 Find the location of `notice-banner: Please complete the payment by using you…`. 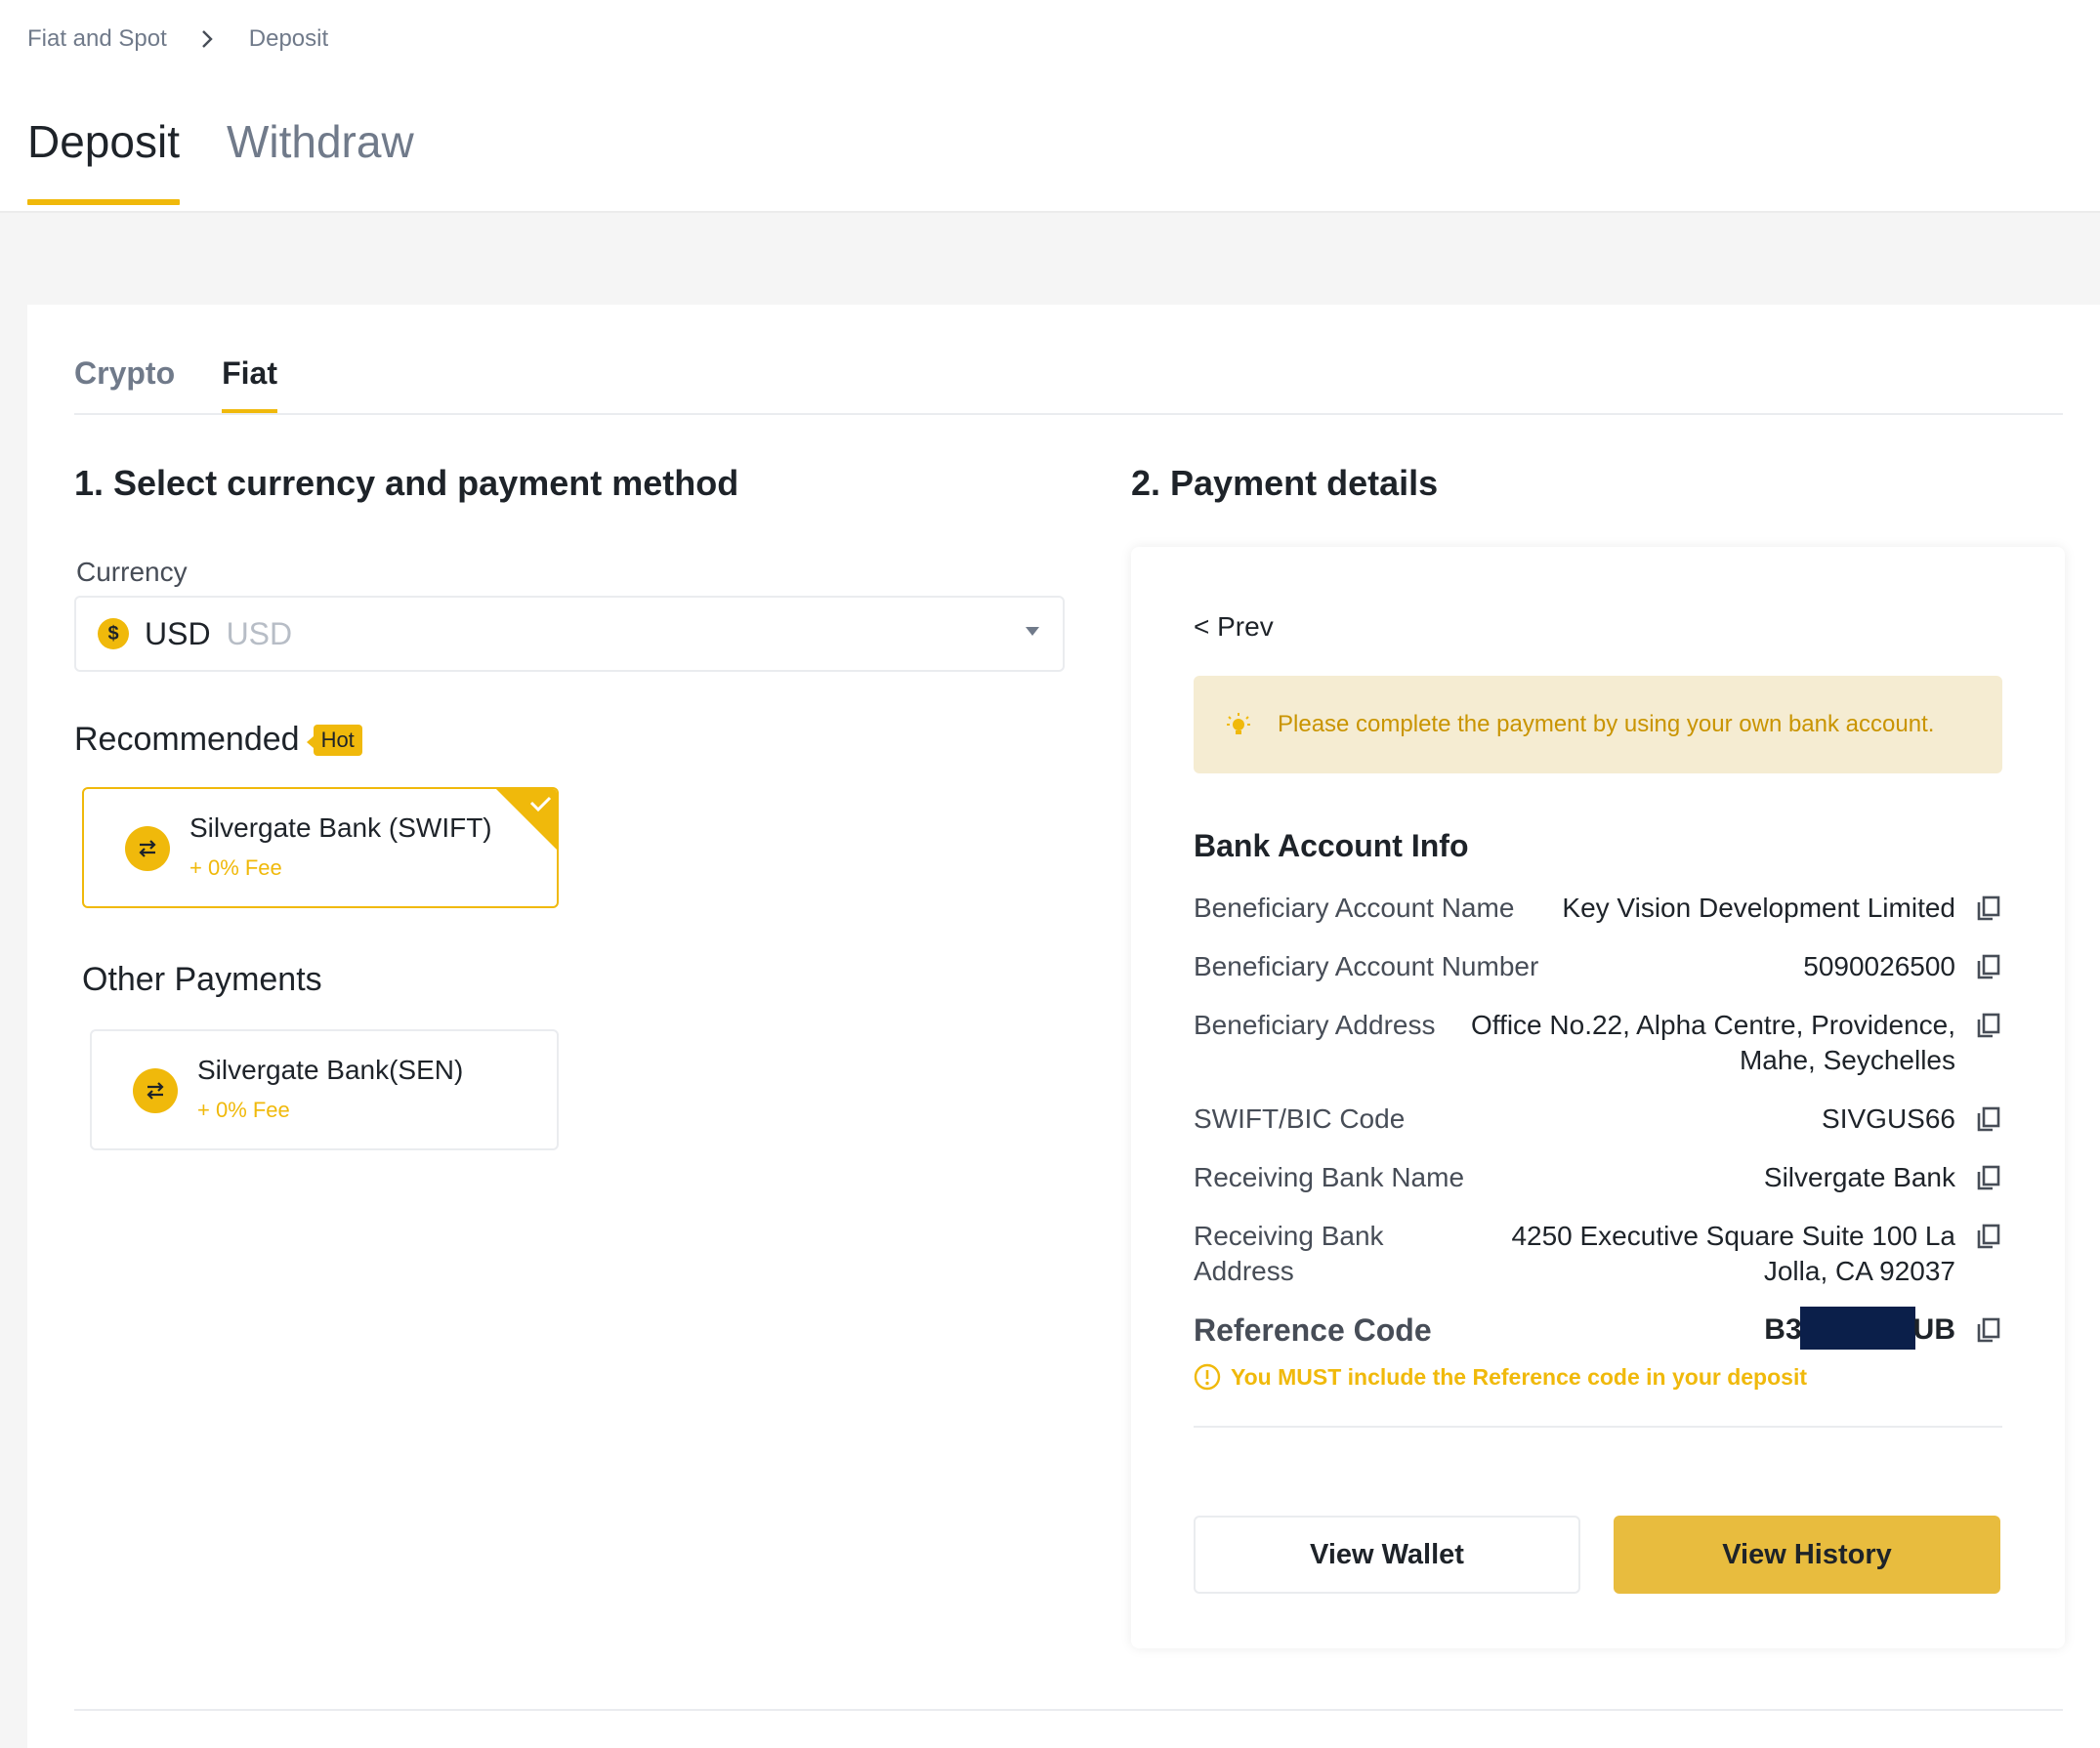

notice-banner: Please complete the payment by using you… is located at coordinates (1598, 724).